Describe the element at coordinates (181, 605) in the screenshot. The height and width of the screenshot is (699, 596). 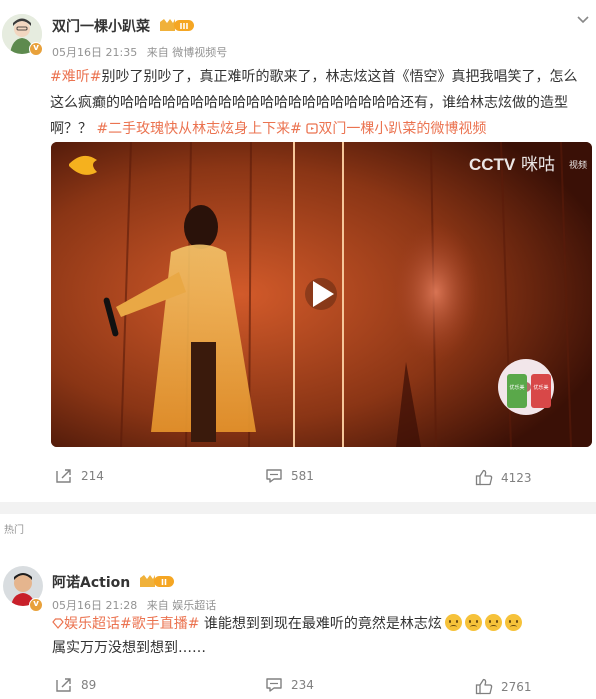
I see `comment-source: 来自 娱乐超话` at that location.